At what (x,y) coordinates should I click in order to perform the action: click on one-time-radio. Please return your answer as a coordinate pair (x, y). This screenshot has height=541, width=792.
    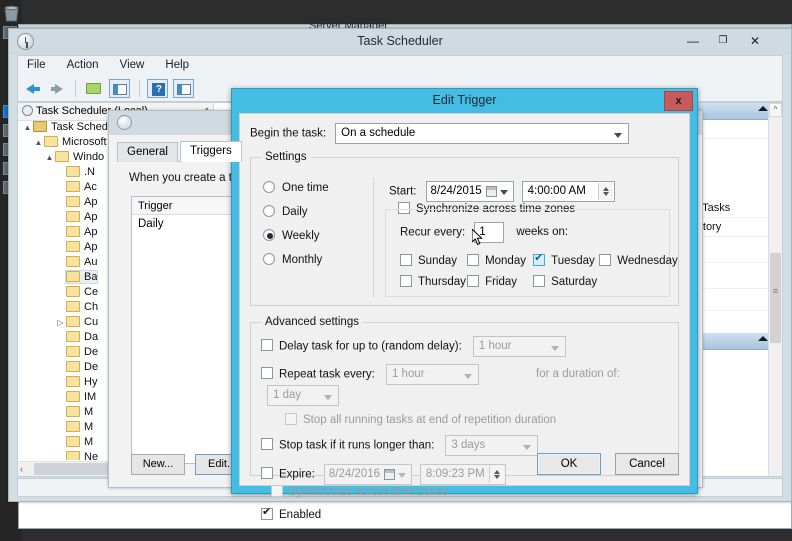
    Looking at the image, I should click on (269, 187).